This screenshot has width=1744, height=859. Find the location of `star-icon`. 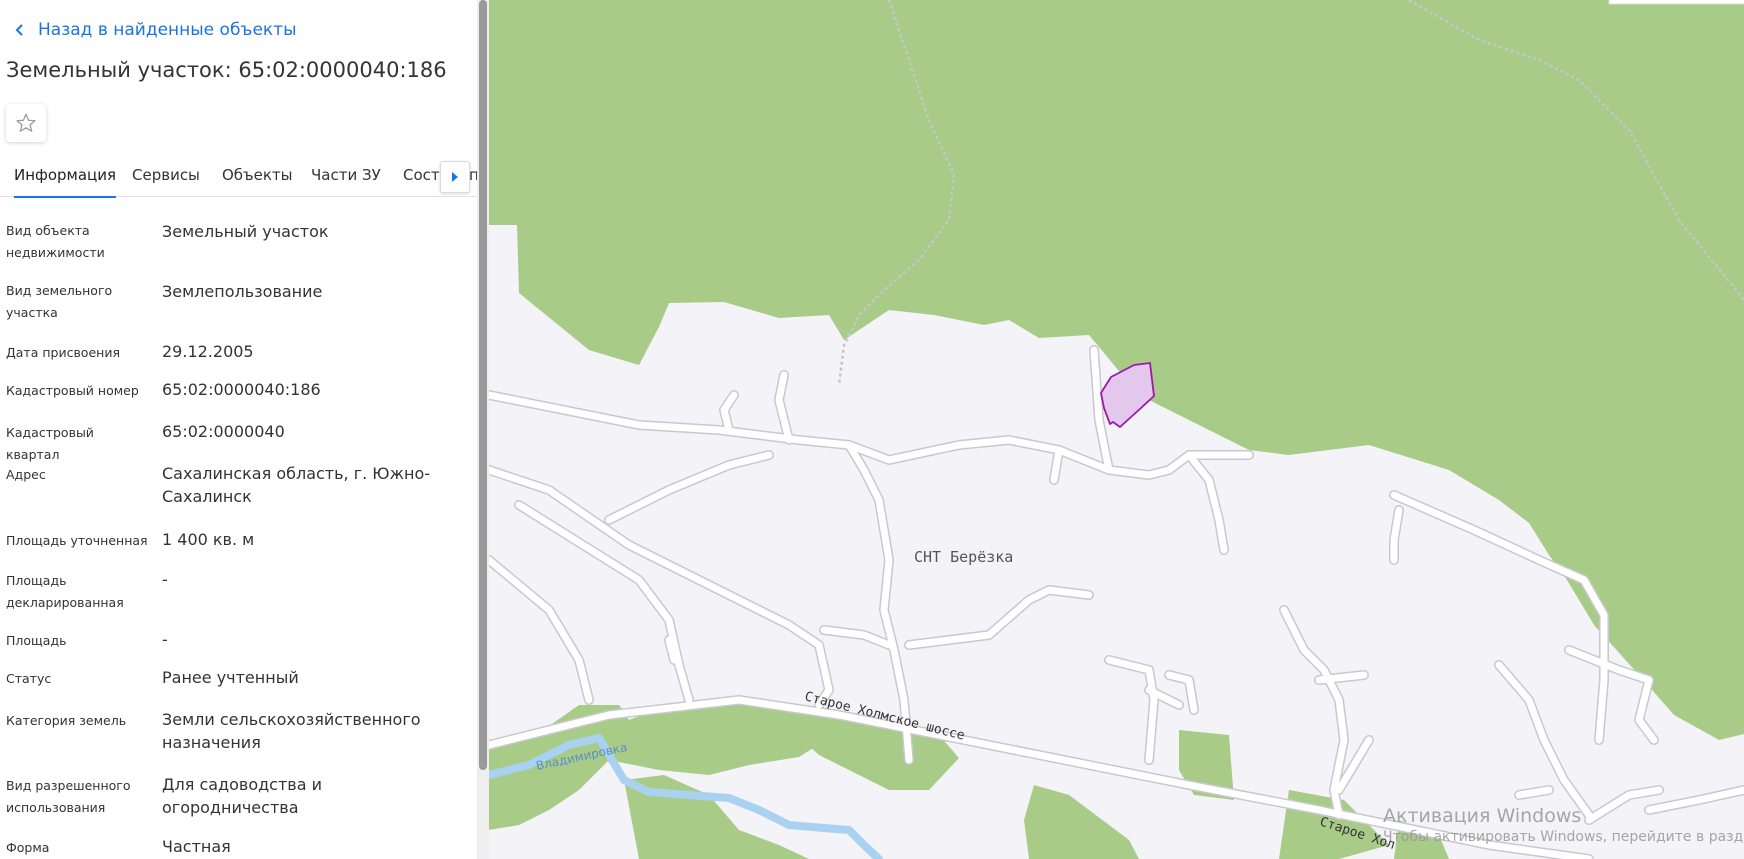

star-icon is located at coordinates (26, 122).